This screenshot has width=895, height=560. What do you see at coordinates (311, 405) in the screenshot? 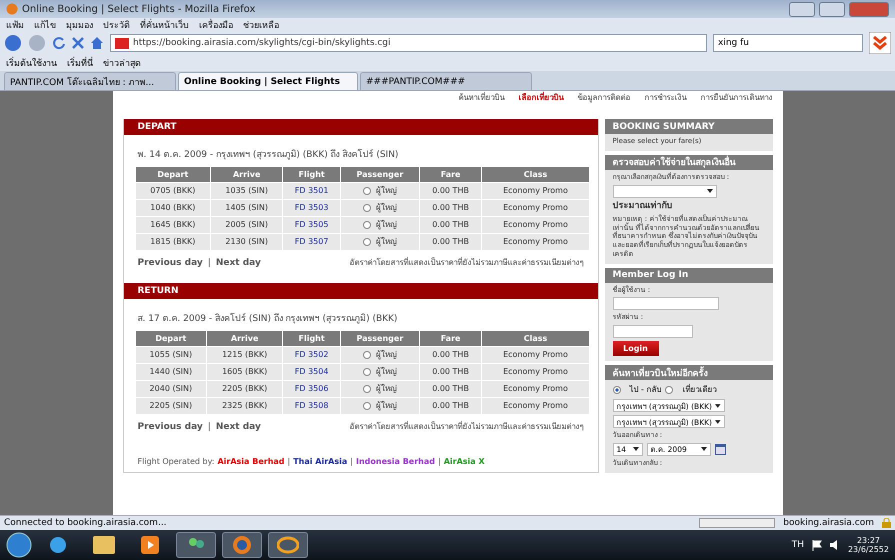
I see `flight-link: FD 3508` at bounding box center [311, 405].